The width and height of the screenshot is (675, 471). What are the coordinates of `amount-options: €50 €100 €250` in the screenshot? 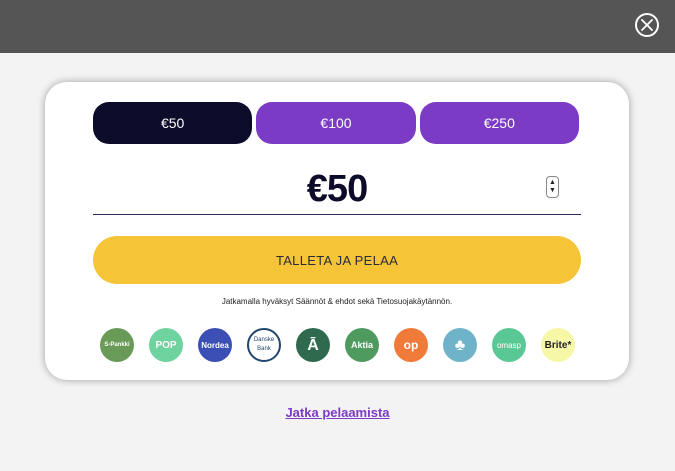 It's located at (336, 123).